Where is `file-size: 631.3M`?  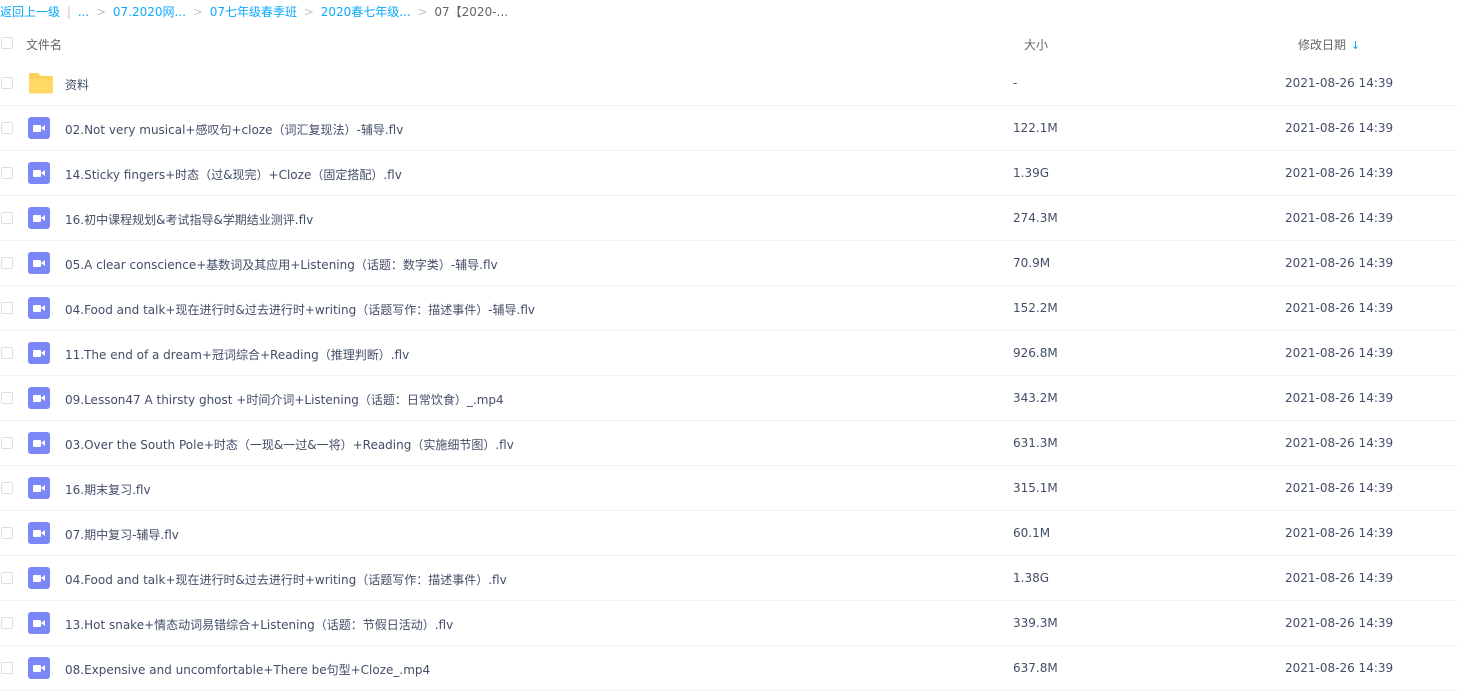
file-size: 631.3M is located at coordinates (1035, 443).